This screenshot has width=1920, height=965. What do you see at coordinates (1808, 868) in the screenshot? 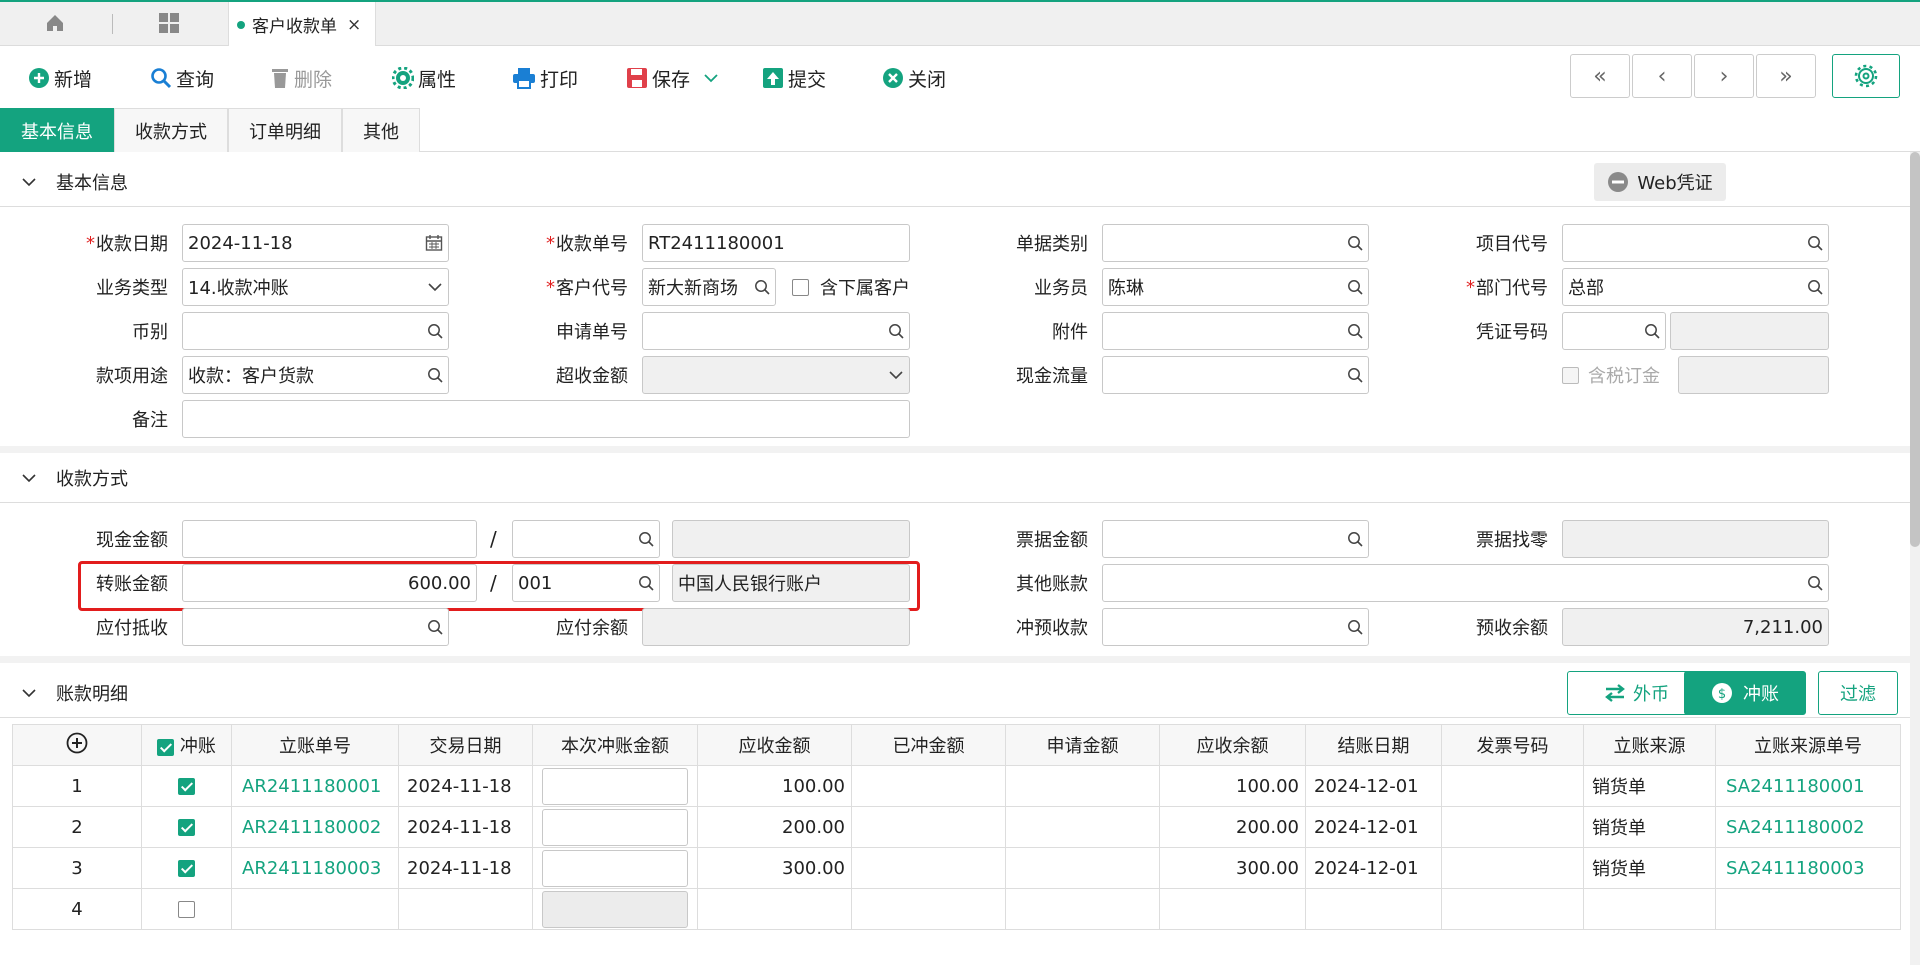
I see `source-no-link: SA2411180003` at bounding box center [1808, 868].